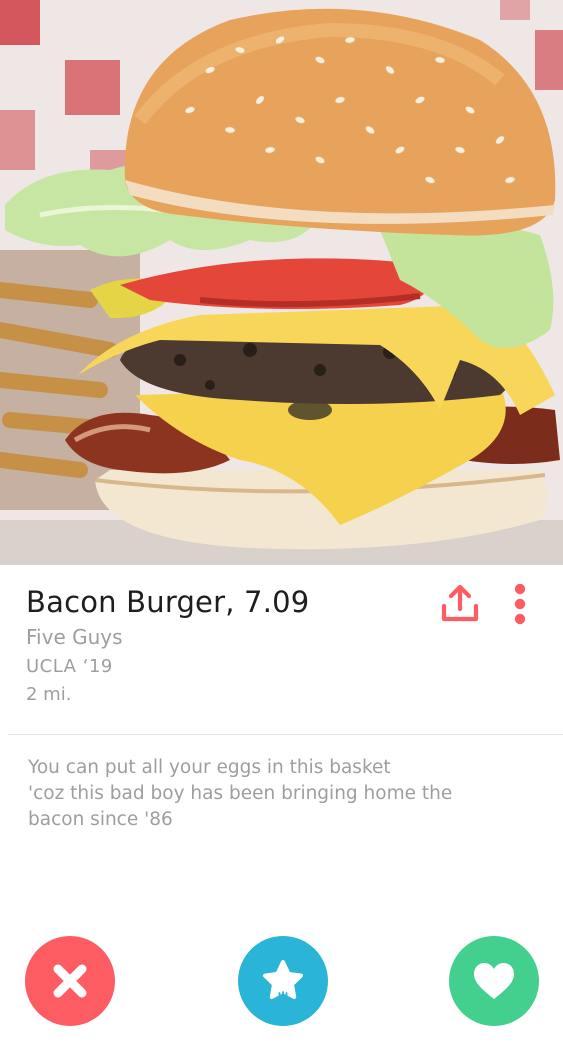  I want to click on bio-line: bacon since '86, so click(100, 819).